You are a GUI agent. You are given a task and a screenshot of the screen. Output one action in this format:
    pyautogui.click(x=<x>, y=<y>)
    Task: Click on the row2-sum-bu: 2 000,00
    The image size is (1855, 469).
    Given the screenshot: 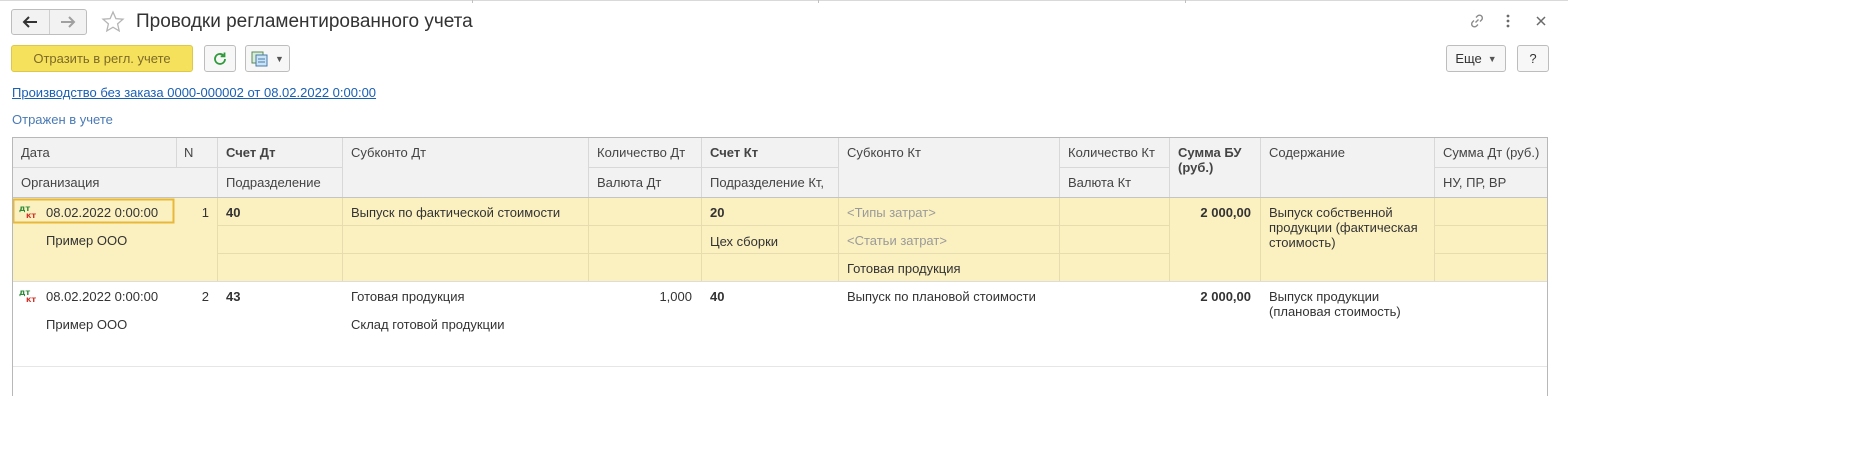 What is the action you would take?
    pyautogui.click(x=1212, y=296)
    